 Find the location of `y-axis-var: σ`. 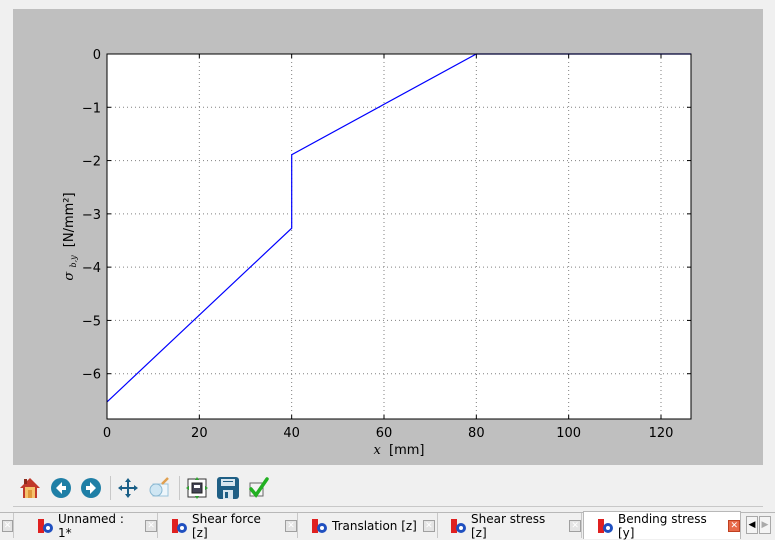

y-axis-var: σ is located at coordinates (69, 276).